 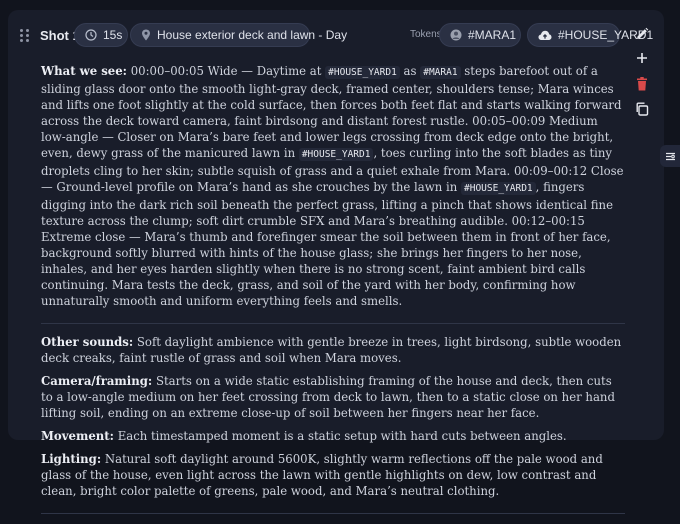 I want to click on duration-pill: 15s, so click(x=101, y=35).